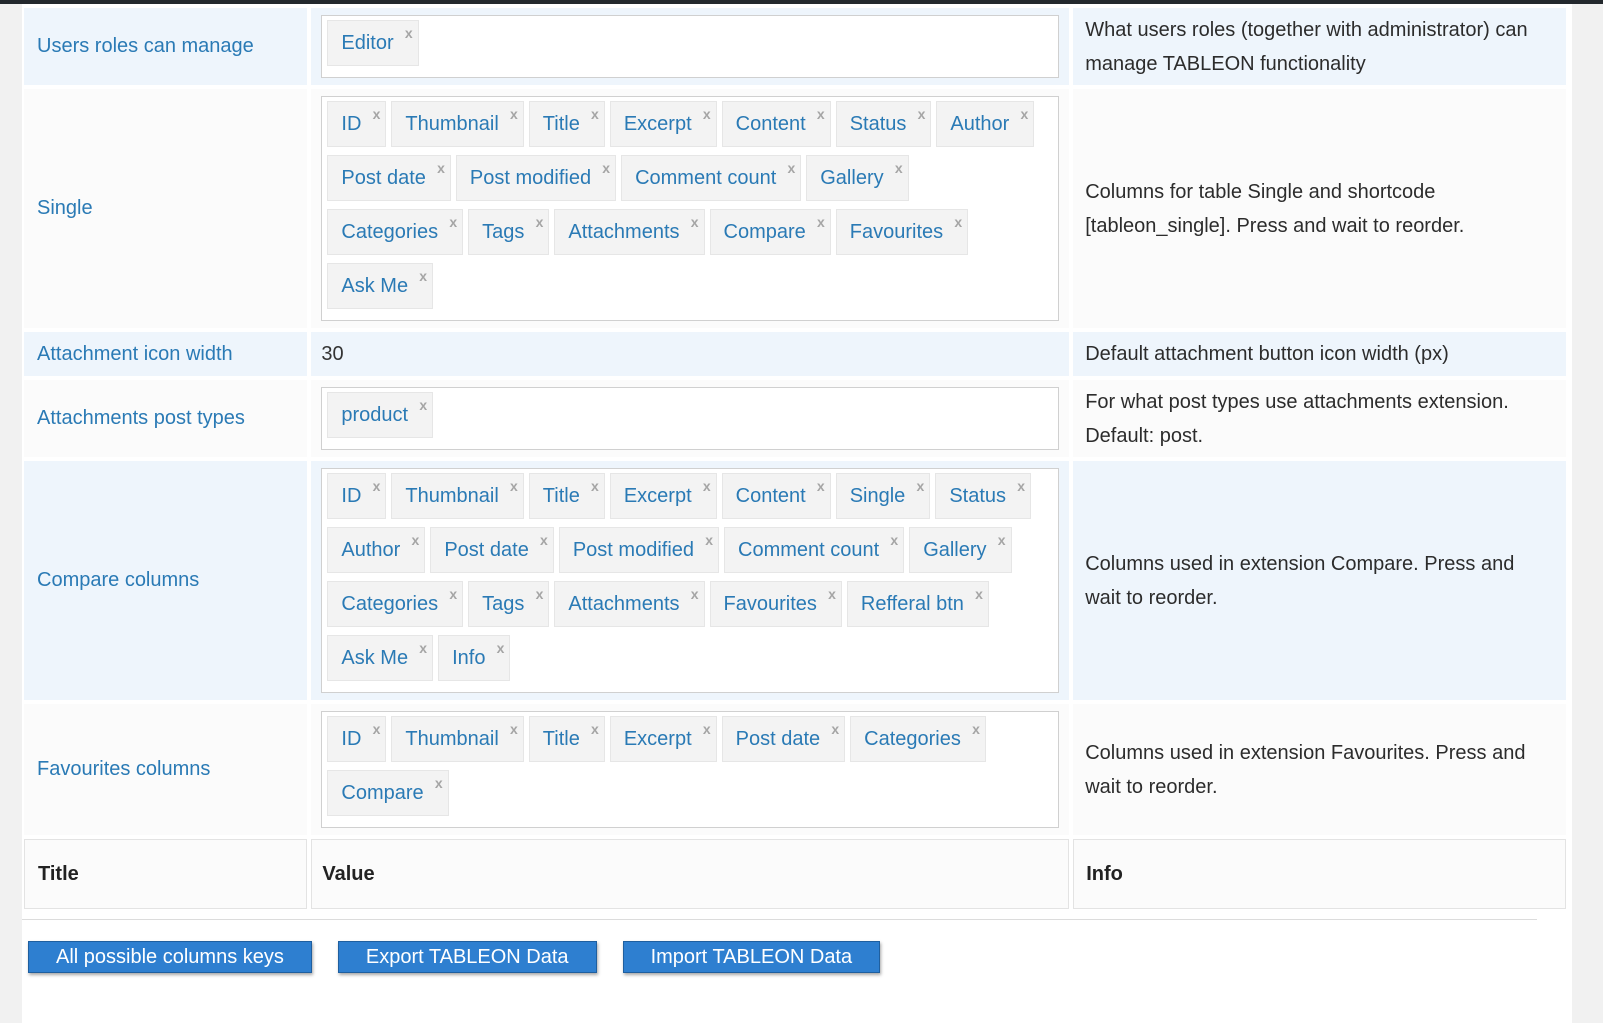 This screenshot has height=1023, width=1603. I want to click on tag-select-box: product x, so click(690, 418).